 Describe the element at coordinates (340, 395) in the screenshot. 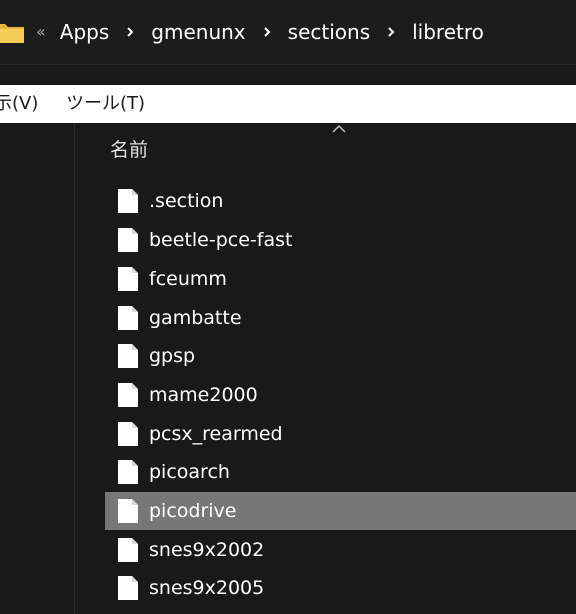

I see `list-item: mame2000` at that location.